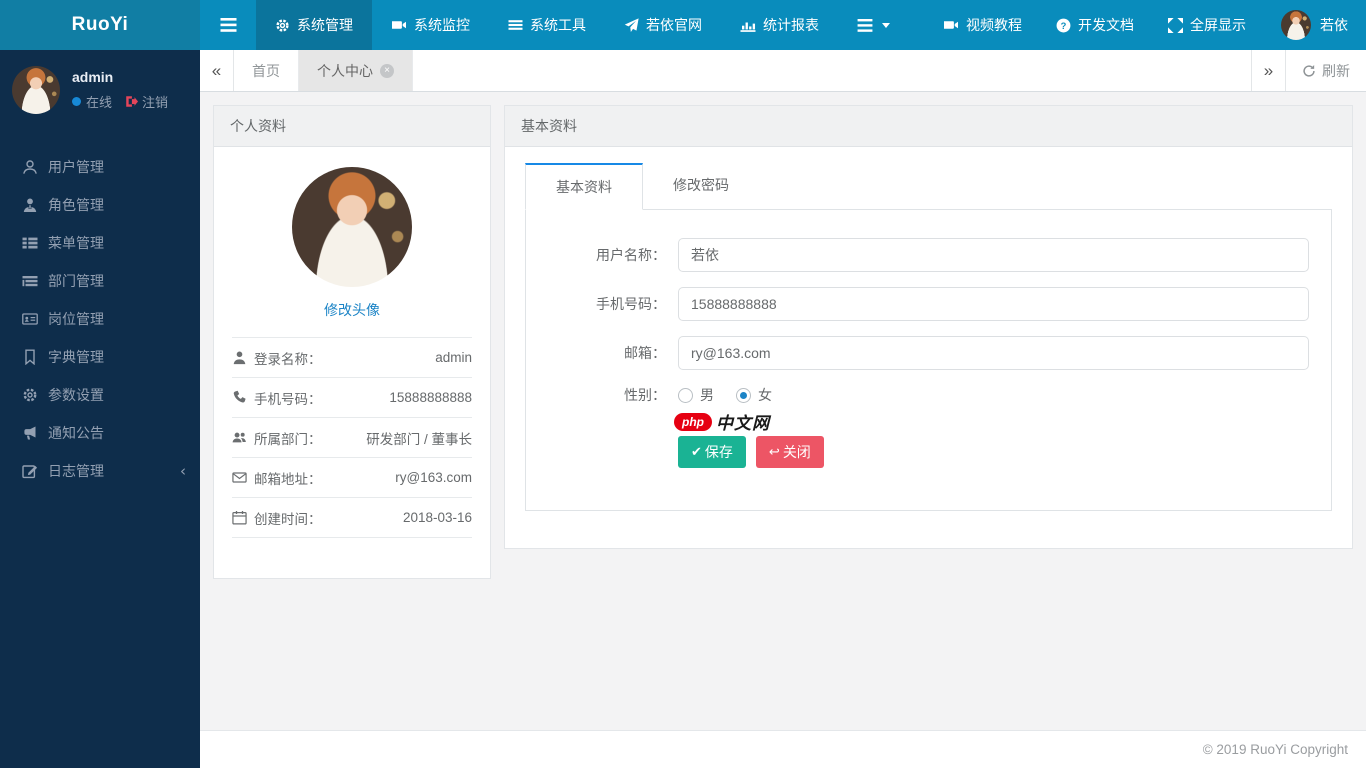 The image size is (1366, 768). I want to click on tabs-scroll-right-button, so click(1268, 70).